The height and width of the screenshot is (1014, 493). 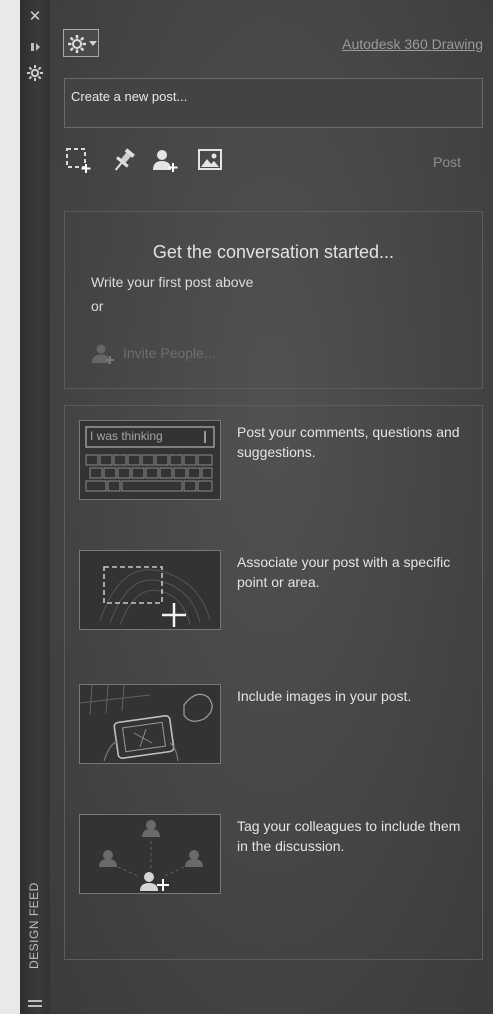 I want to click on pin-panel-icon, so click(x=35, y=47).